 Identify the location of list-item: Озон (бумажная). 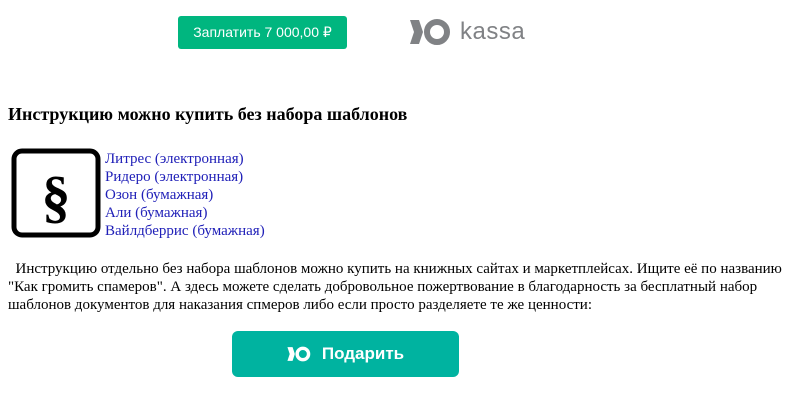
(185, 195).